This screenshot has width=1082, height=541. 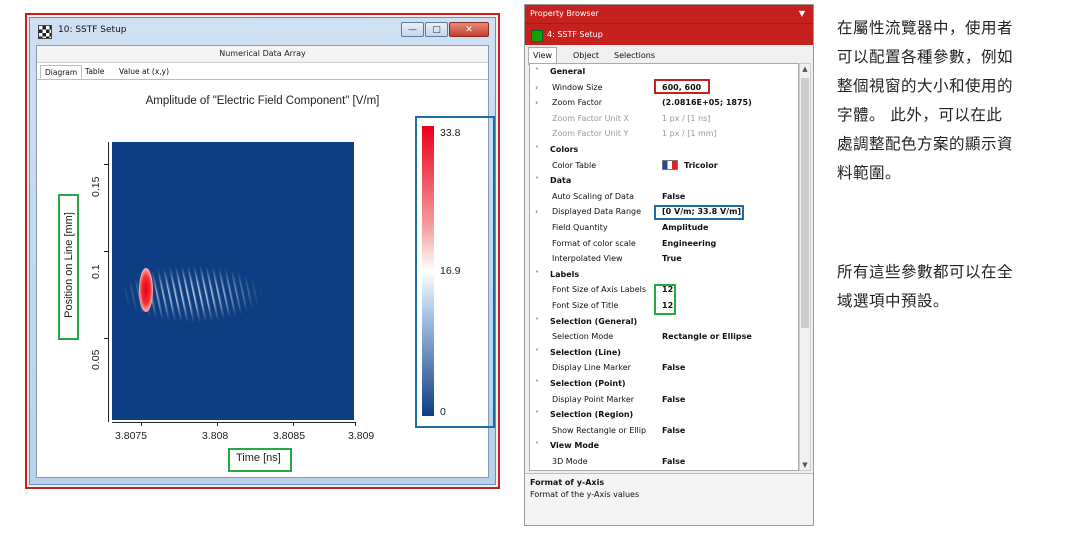 I want to click on property-name: Zoom Factor, so click(x=577, y=103).